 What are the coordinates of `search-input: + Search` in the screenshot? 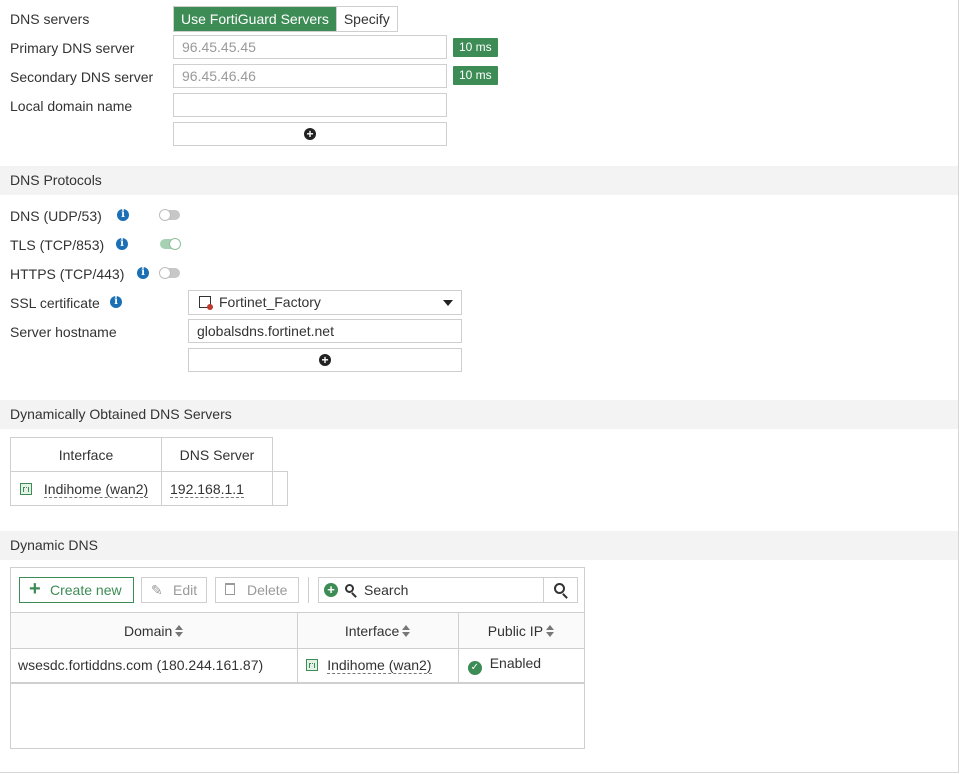 It's located at (431, 590).